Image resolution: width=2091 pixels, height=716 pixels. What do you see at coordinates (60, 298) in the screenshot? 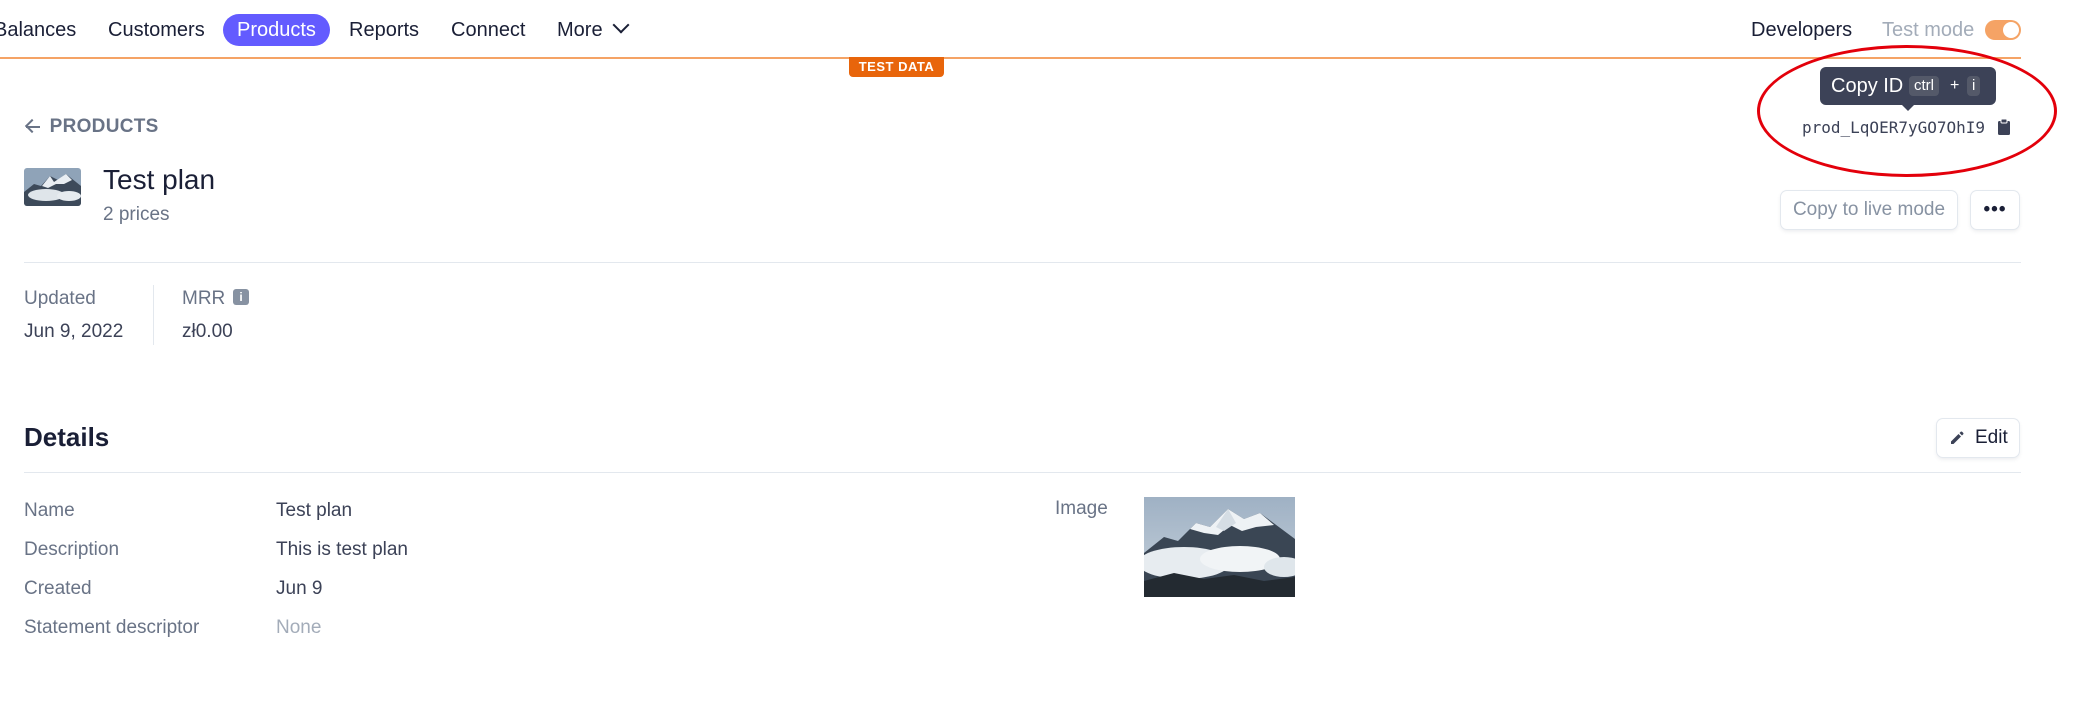
I see `updated-label: Updated` at bounding box center [60, 298].